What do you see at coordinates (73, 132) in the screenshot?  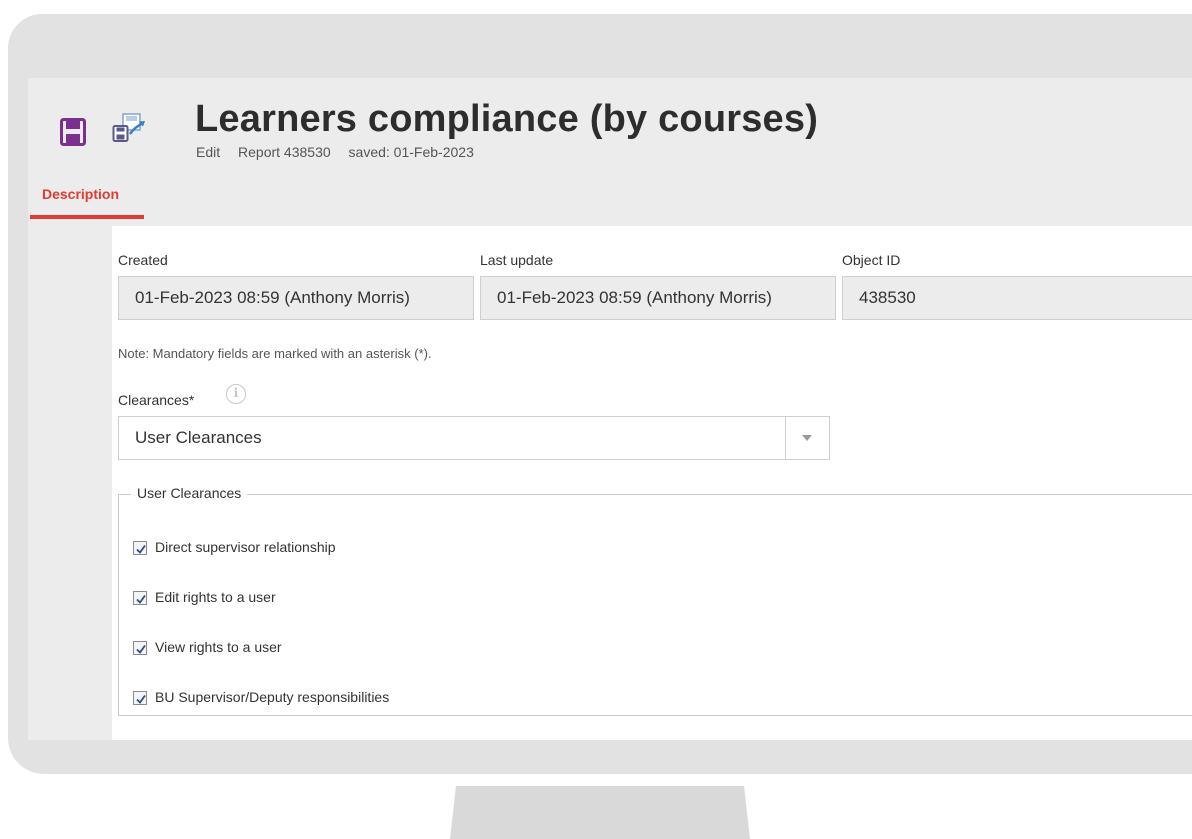 I see `save-icon` at bounding box center [73, 132].